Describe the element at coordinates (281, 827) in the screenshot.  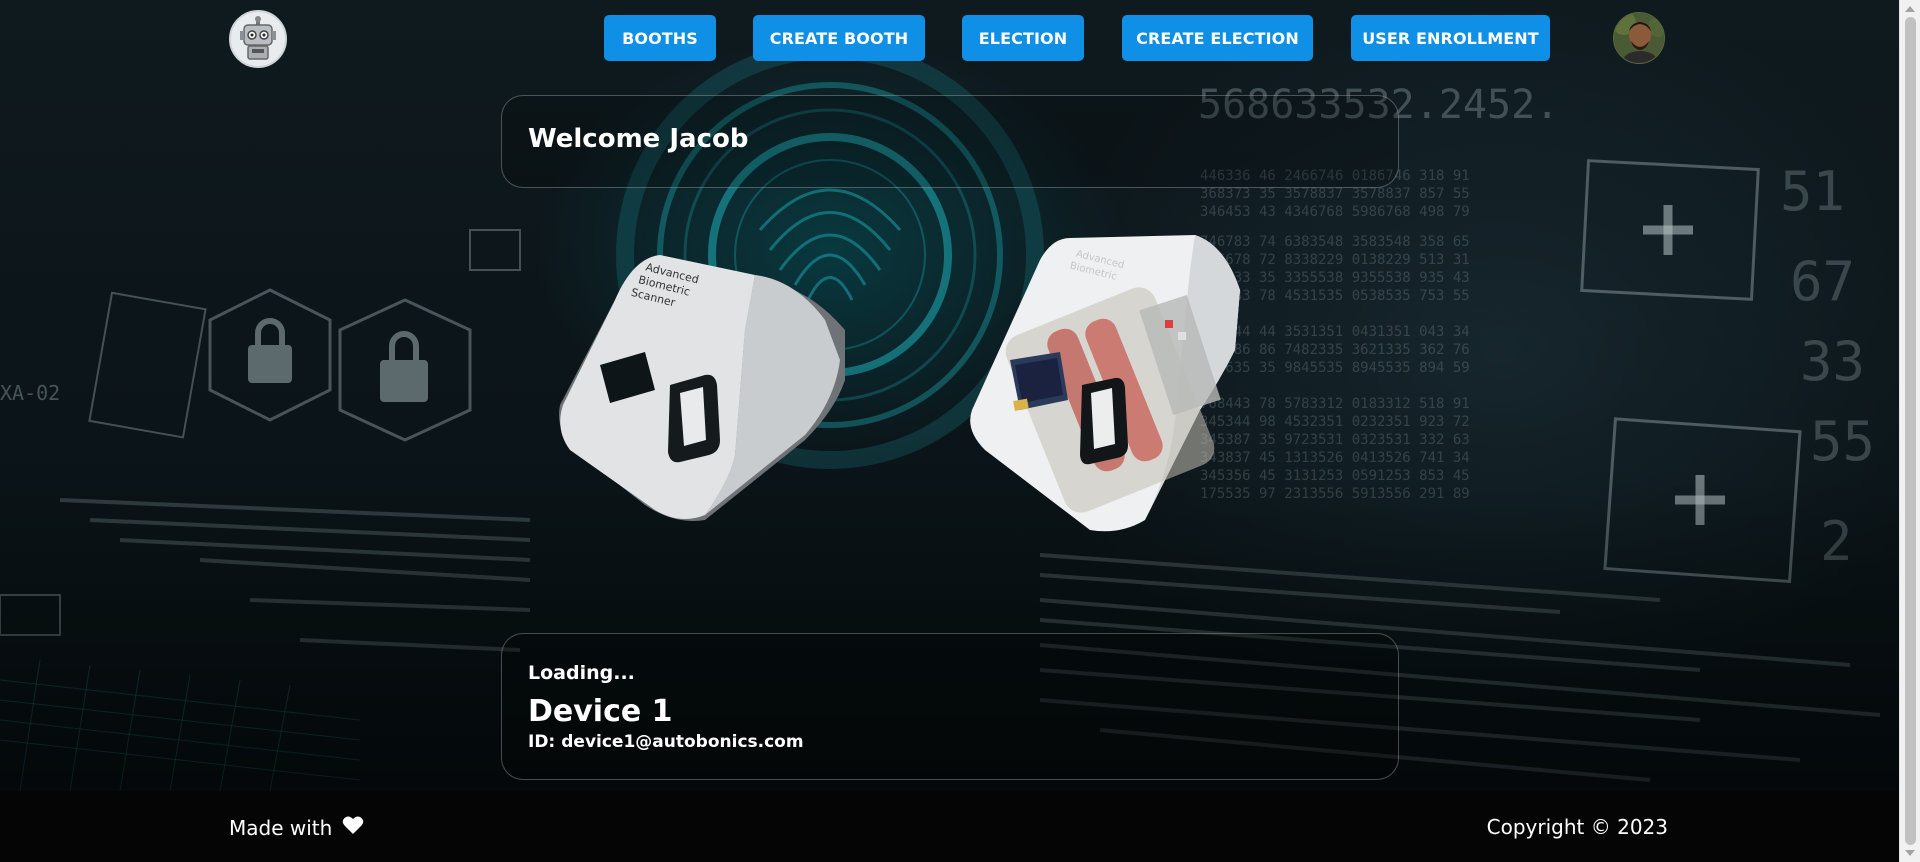
I see `made-with-text: Made with` at that location.